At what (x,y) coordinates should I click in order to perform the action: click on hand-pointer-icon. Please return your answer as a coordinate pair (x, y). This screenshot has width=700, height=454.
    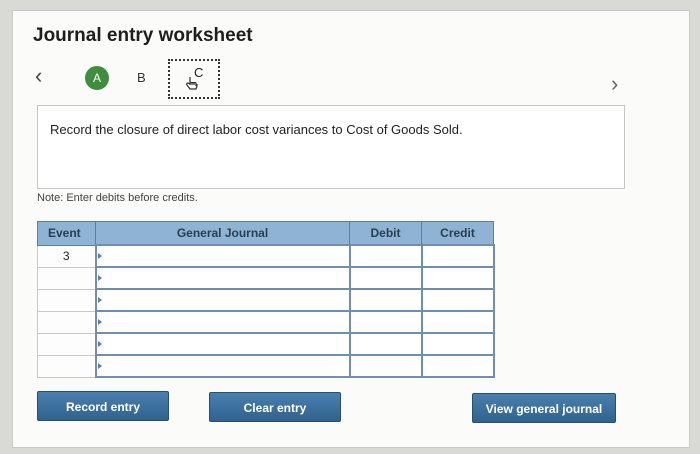
    Looking at the image, I should click on (191, 83).